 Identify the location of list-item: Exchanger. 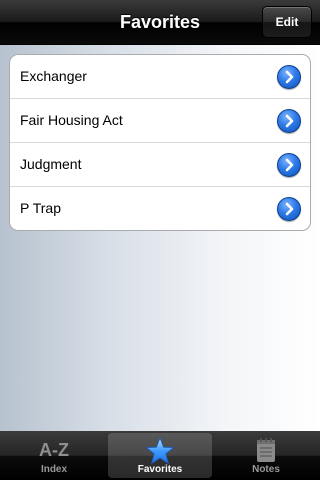
(160, 77).